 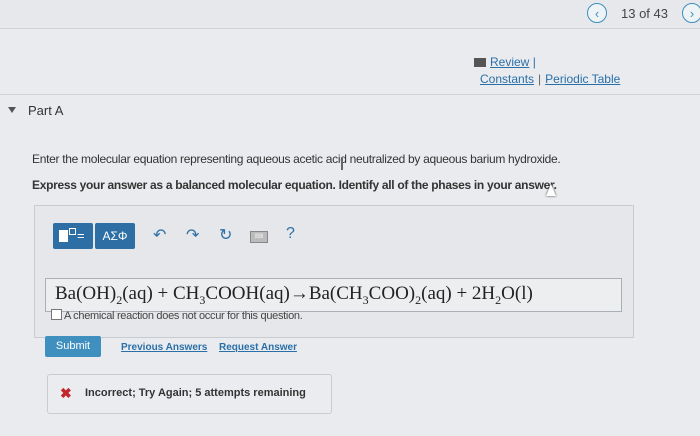 I want to click on part-a-header: Part A, so click(x=35, y=110).